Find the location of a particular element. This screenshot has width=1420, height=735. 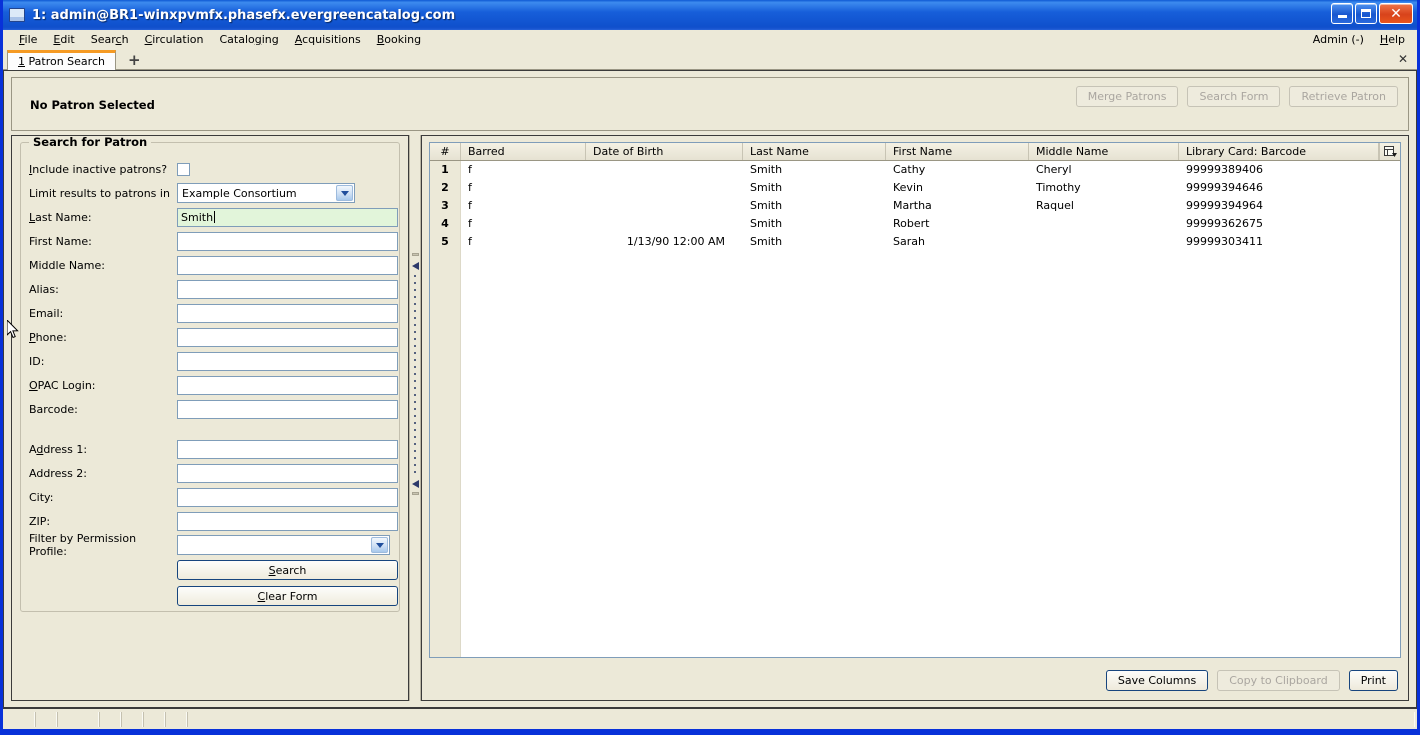

table-row: 1 f Smith Cathy Cheryl 99999389406 is located at coordinates (915, 170).